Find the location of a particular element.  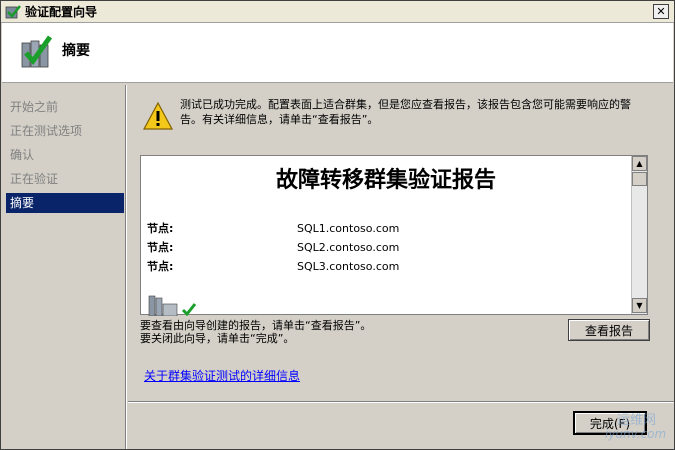

watermark-url: iyunv.com is located at coordinates (636, 434).